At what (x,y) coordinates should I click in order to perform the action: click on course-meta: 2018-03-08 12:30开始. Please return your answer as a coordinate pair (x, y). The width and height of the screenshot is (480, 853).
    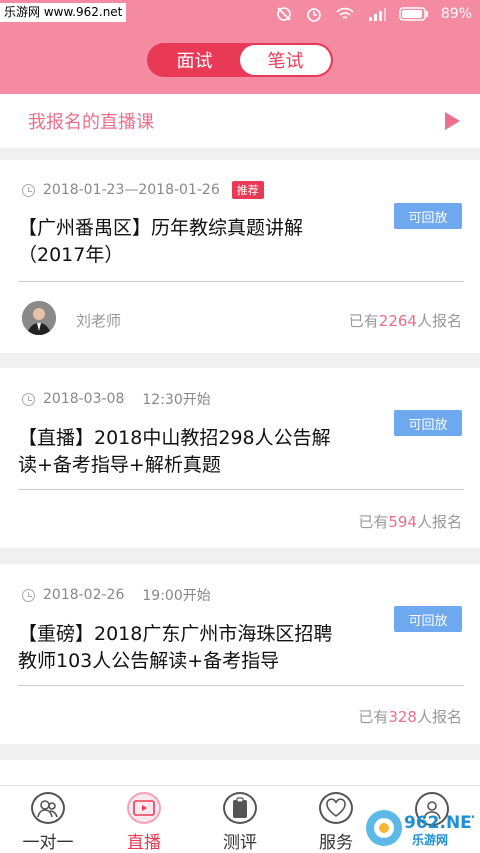
    Looking at the image, I should click on (116, 399).